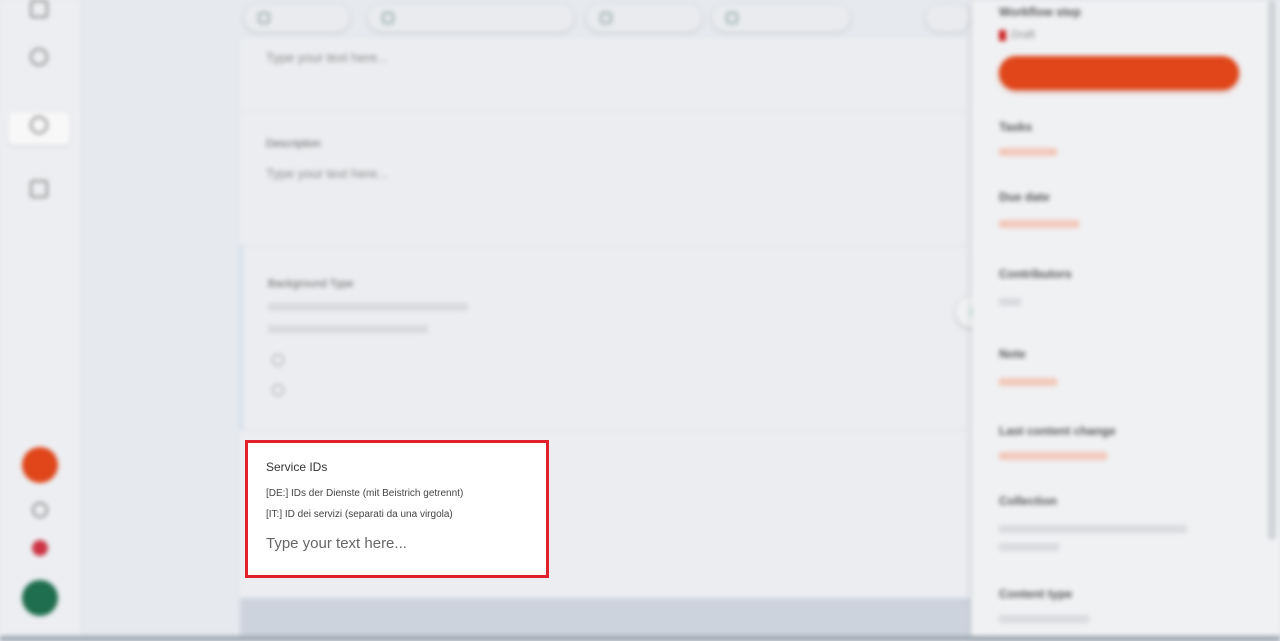 The width and height of the screenshot is (1280, 641). Describe the element at coordinates (605, 618) in the screenshot. I see `bottom-strip` at that location.